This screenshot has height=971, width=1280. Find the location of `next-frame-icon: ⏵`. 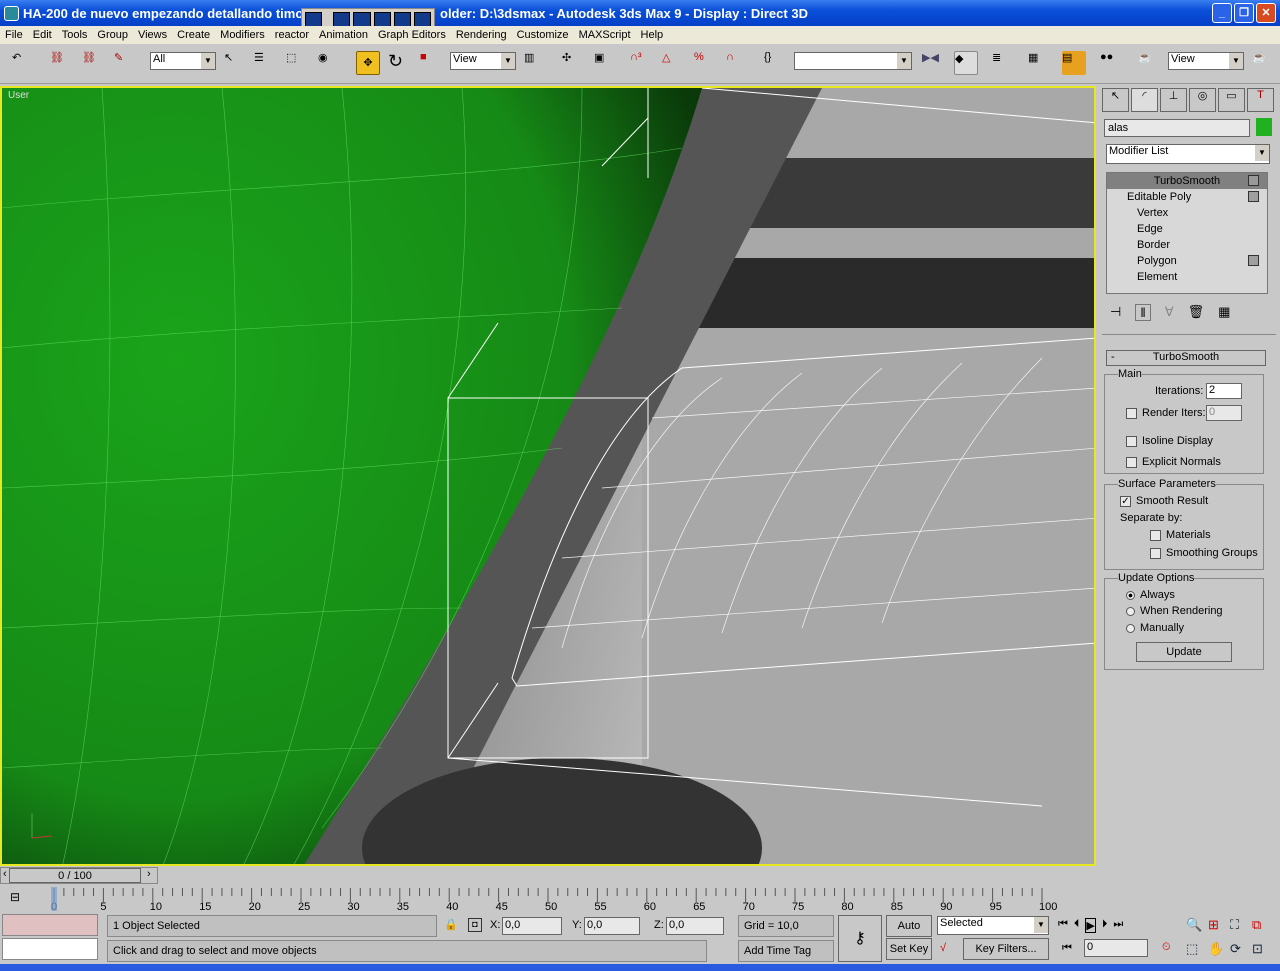

next-frame-icon: ⏵ is located at coordinates (1105, 925).